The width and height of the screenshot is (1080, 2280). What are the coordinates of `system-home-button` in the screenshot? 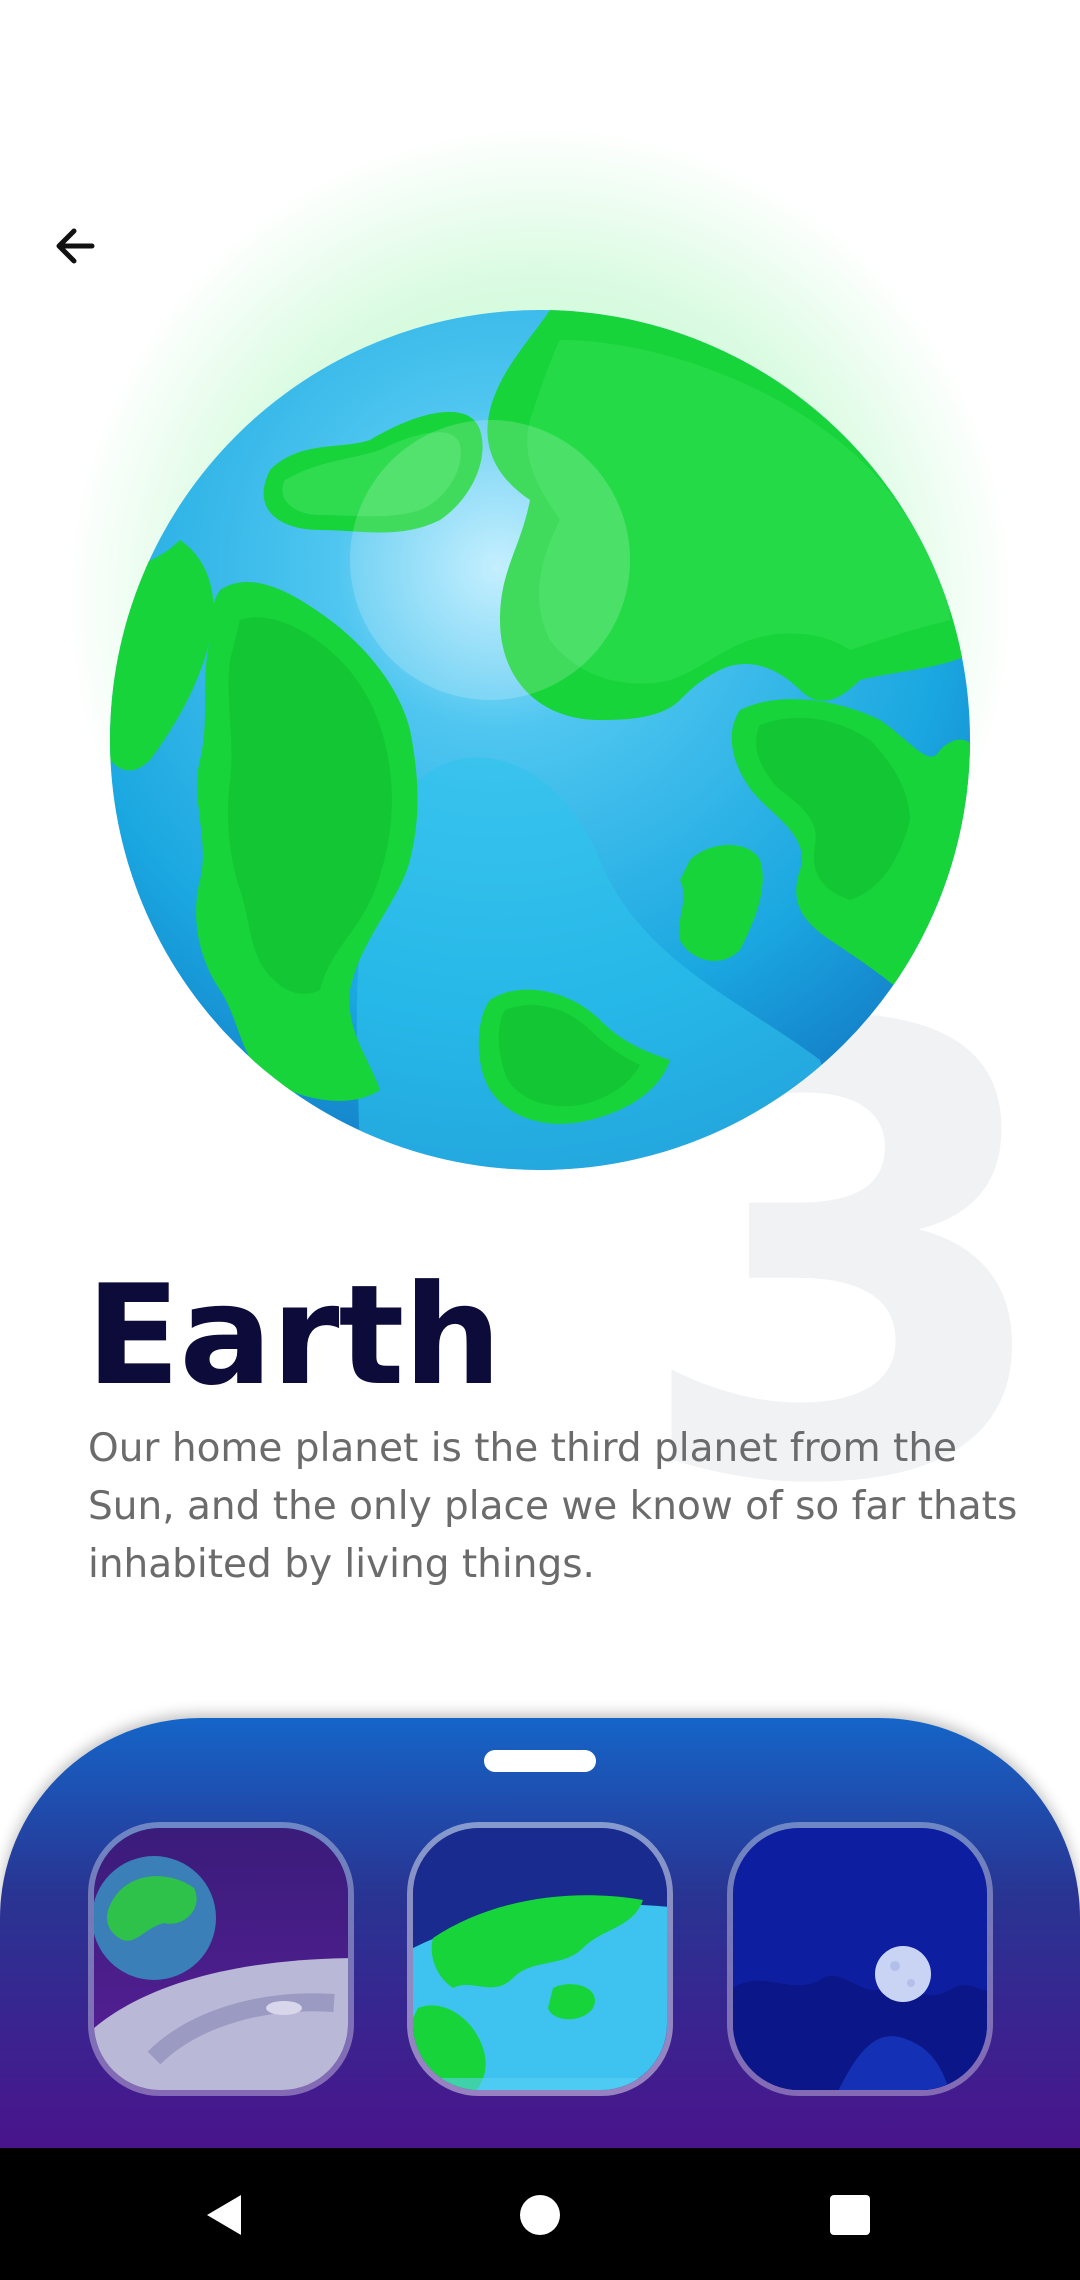 It's located at (540, 2215).